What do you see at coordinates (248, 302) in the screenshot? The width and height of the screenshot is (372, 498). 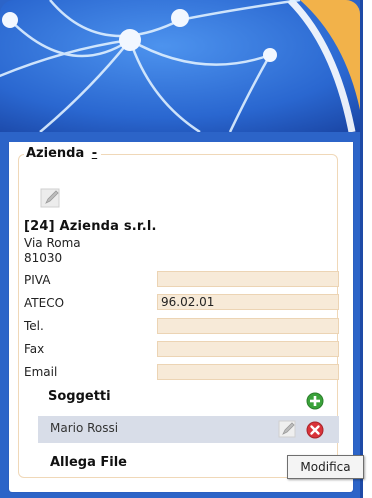 I see `ateco-field: 96.02.01` at bounding box center [248, 302].